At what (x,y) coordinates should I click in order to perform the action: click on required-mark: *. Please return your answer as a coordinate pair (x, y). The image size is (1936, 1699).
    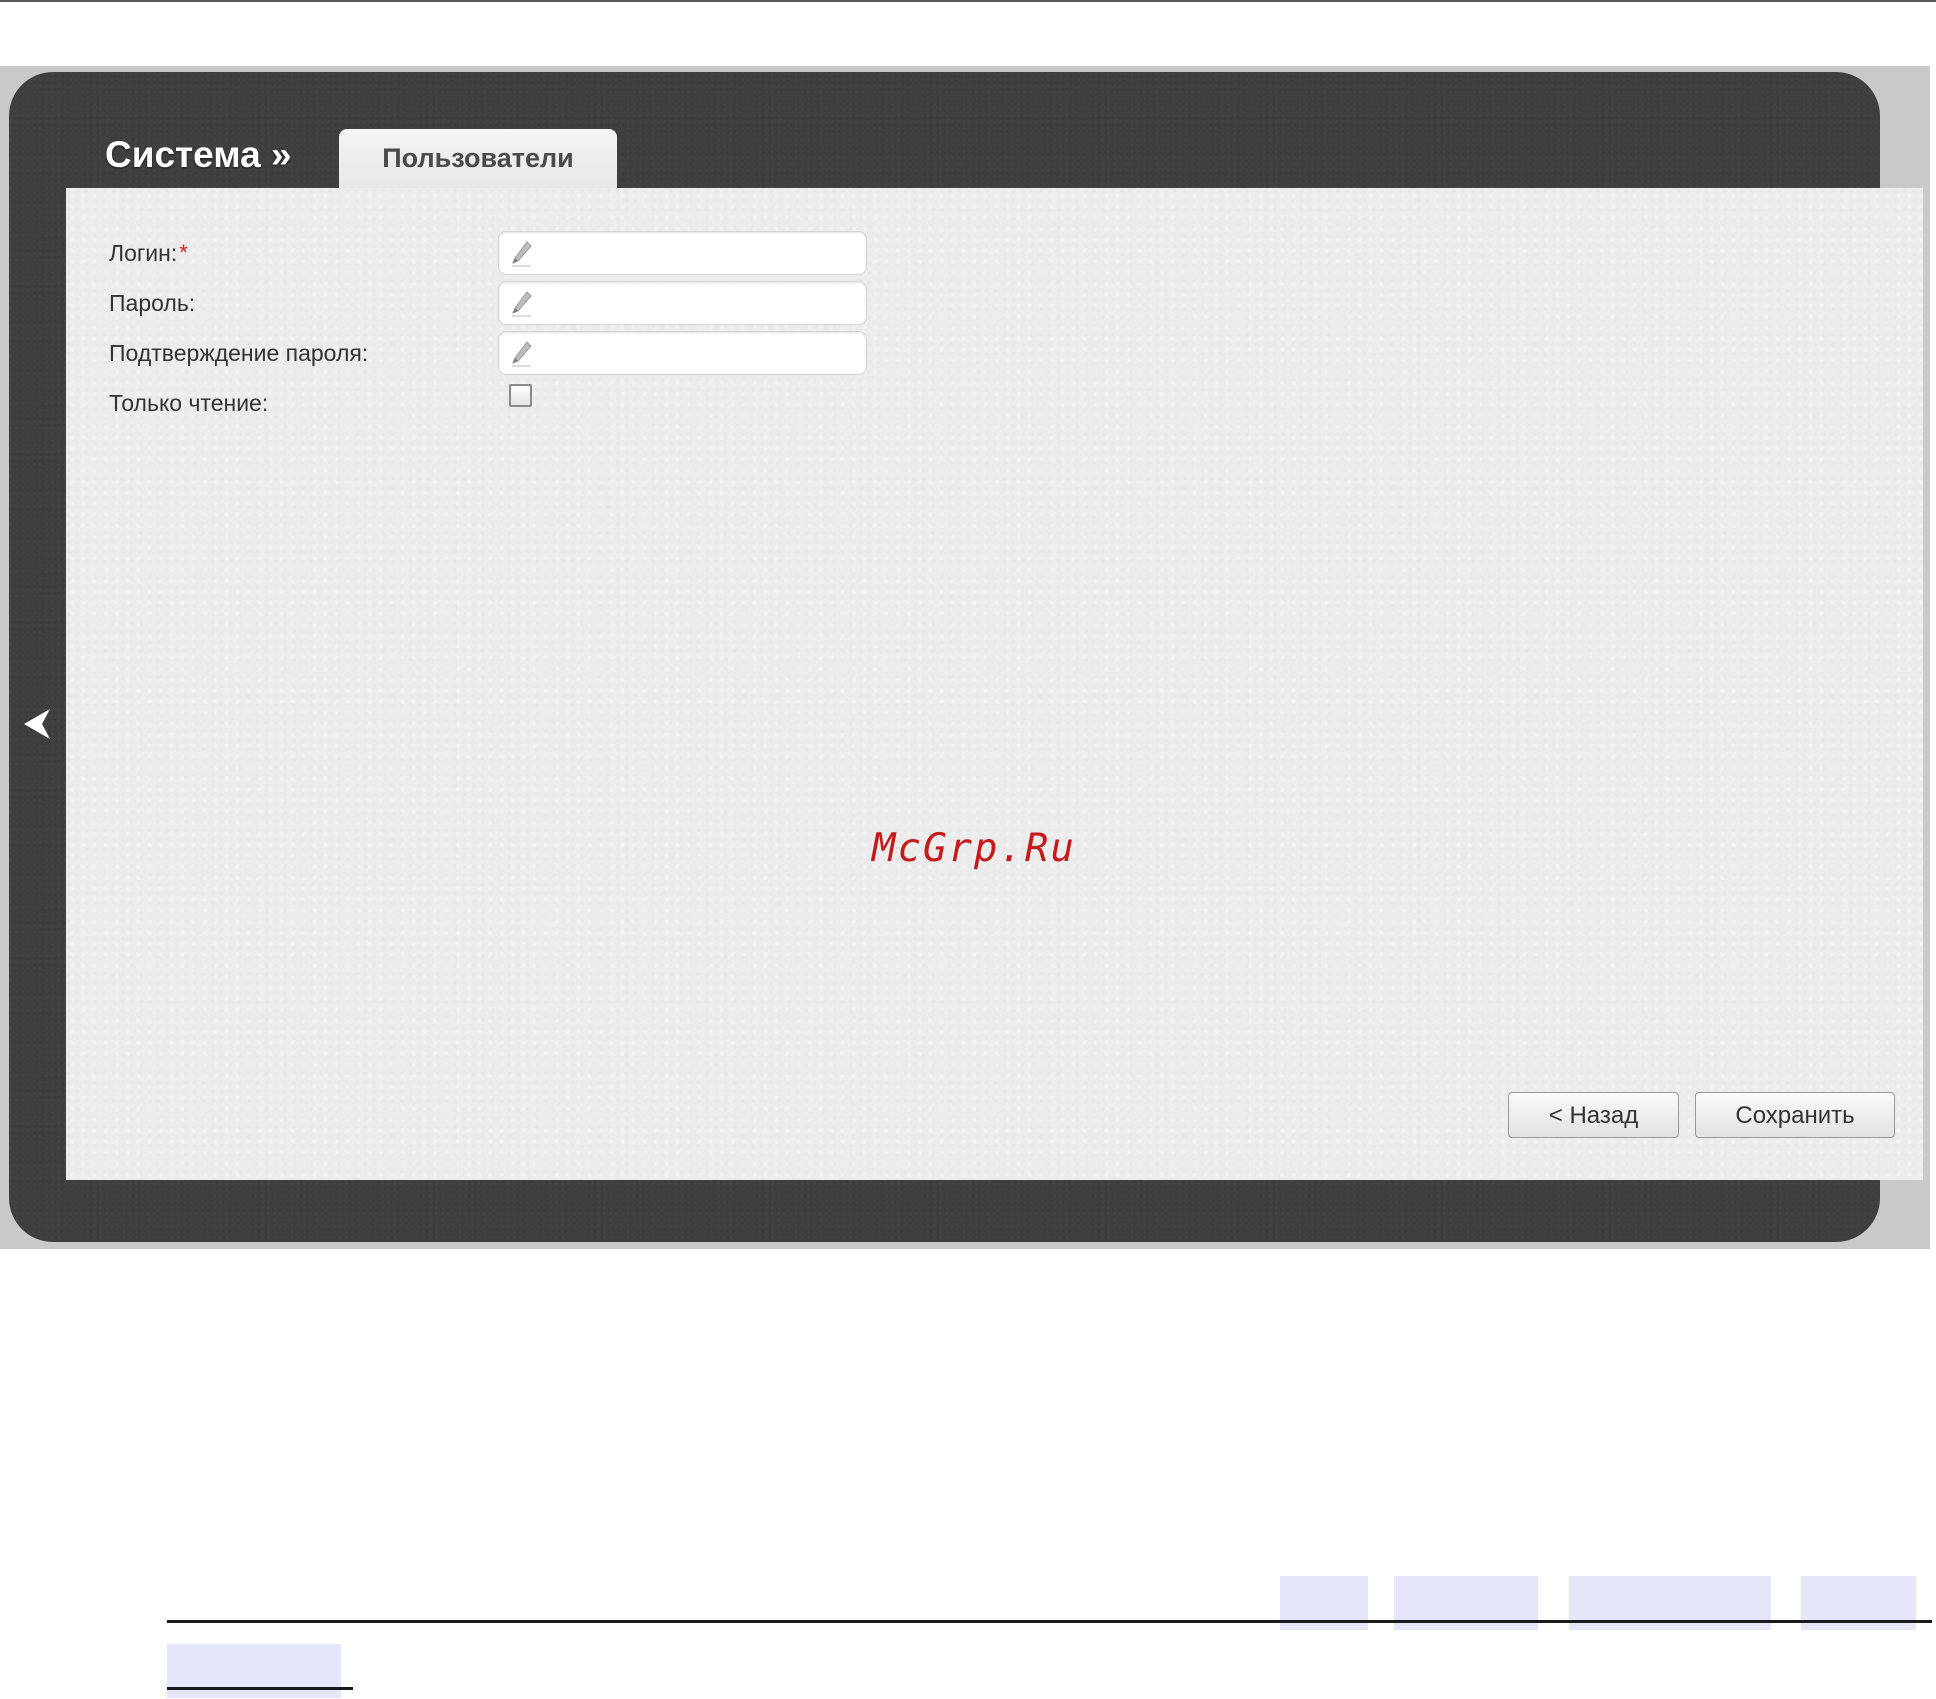
    Looking at the image, I should click on (183, 252).